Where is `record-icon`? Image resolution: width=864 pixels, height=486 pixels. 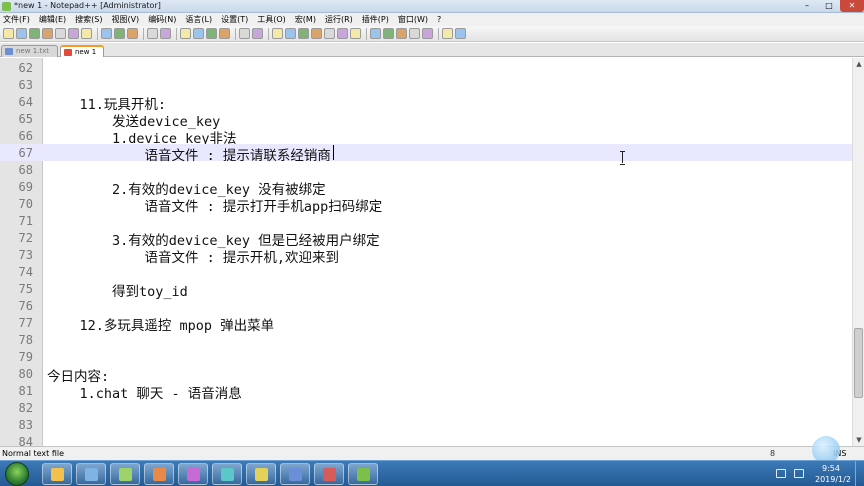 record-icon is located at coordinates (388, 33).